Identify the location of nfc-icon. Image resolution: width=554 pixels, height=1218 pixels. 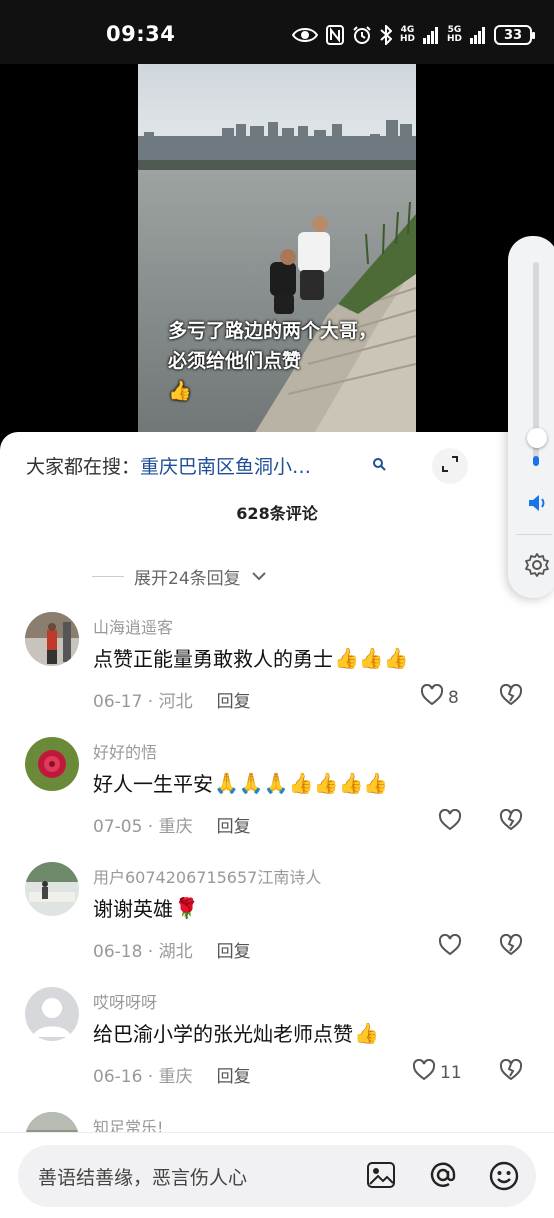
(334, 35).